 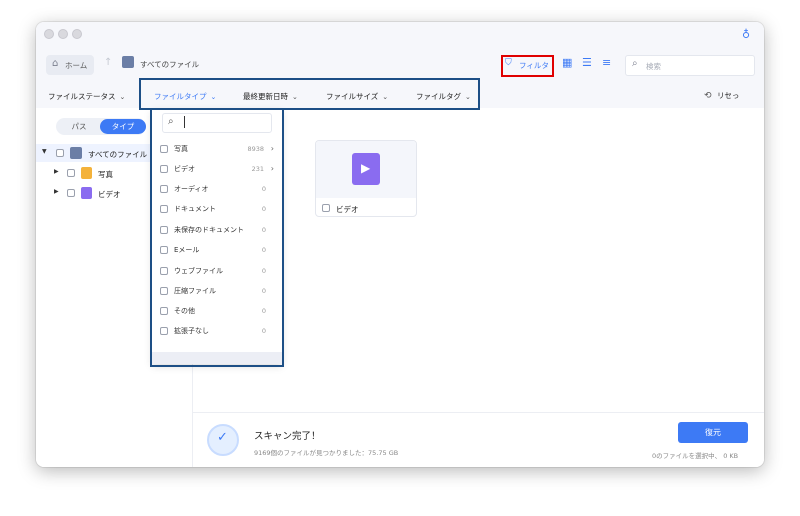 I want to click on card-preview: ▶, so click(x=366, y=169).